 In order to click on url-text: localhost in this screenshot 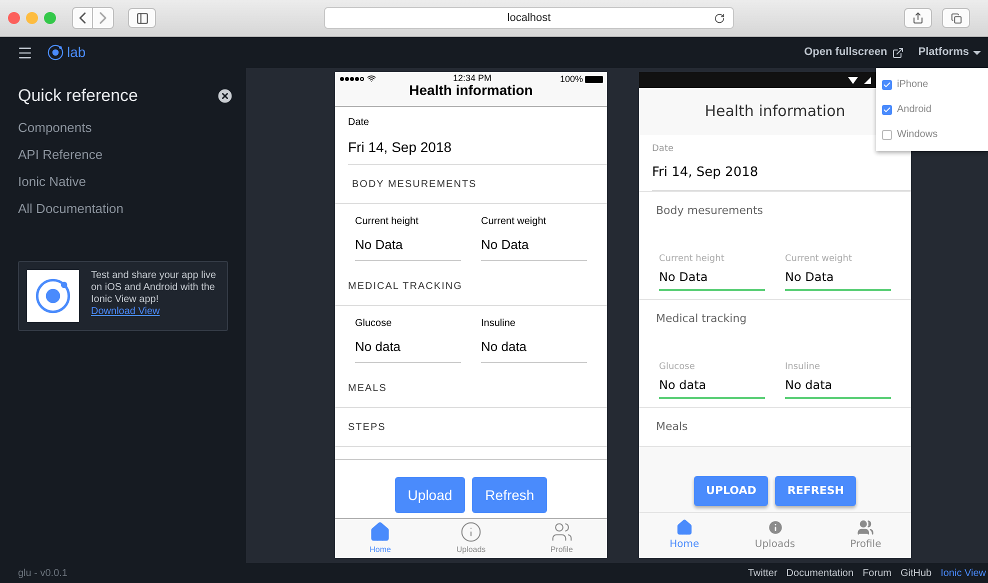, I will do `click(529, 18)`.